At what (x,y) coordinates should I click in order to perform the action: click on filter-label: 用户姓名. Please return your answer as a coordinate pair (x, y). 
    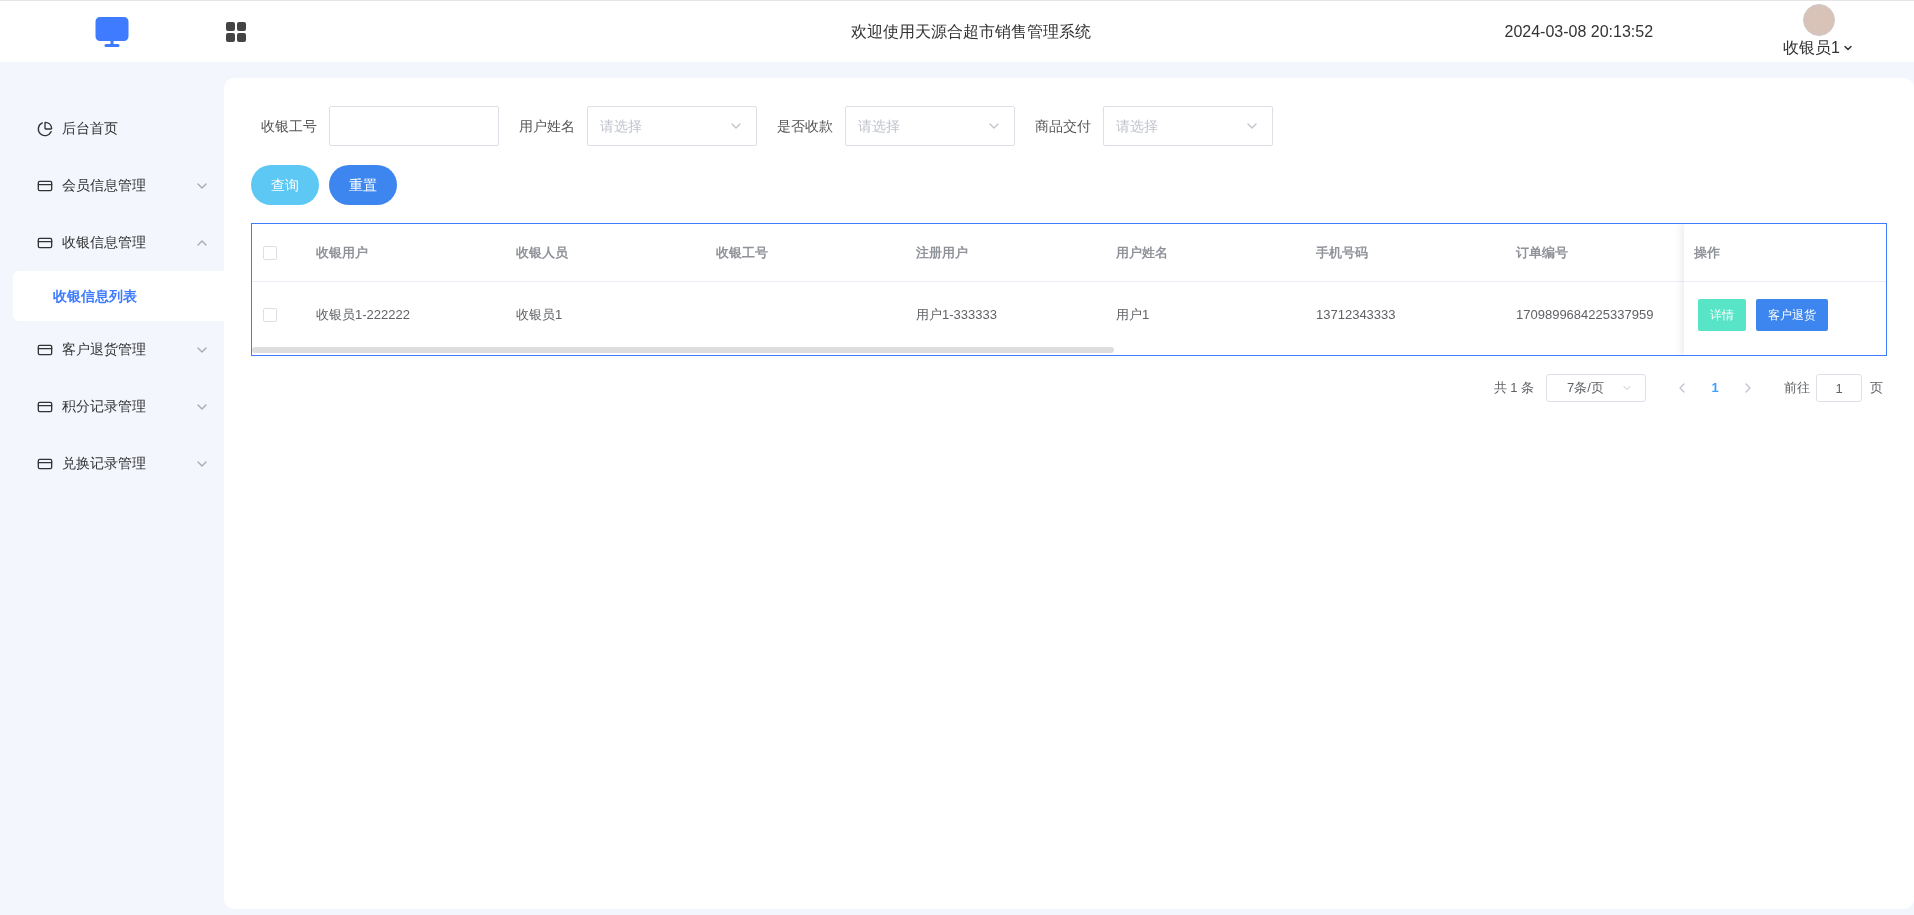
    Looking at the image, I should click on (547, 126).